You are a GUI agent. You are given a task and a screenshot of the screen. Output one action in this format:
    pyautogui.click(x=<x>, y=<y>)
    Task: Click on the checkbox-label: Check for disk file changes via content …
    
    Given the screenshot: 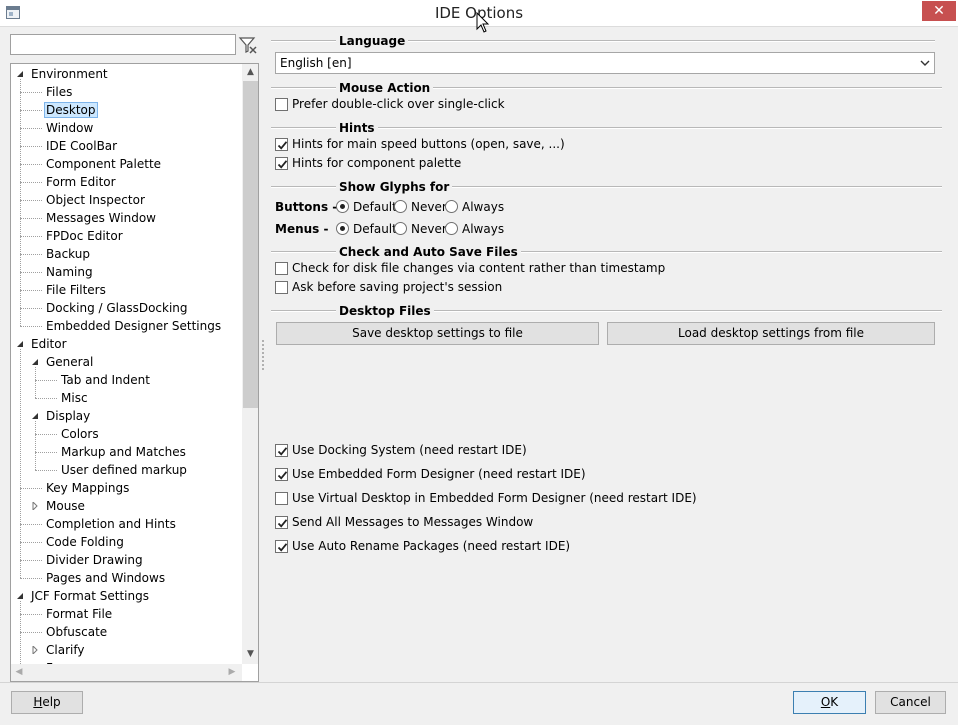 What is the action you would take?
    pyautogui.click(x=479, y=268)
    